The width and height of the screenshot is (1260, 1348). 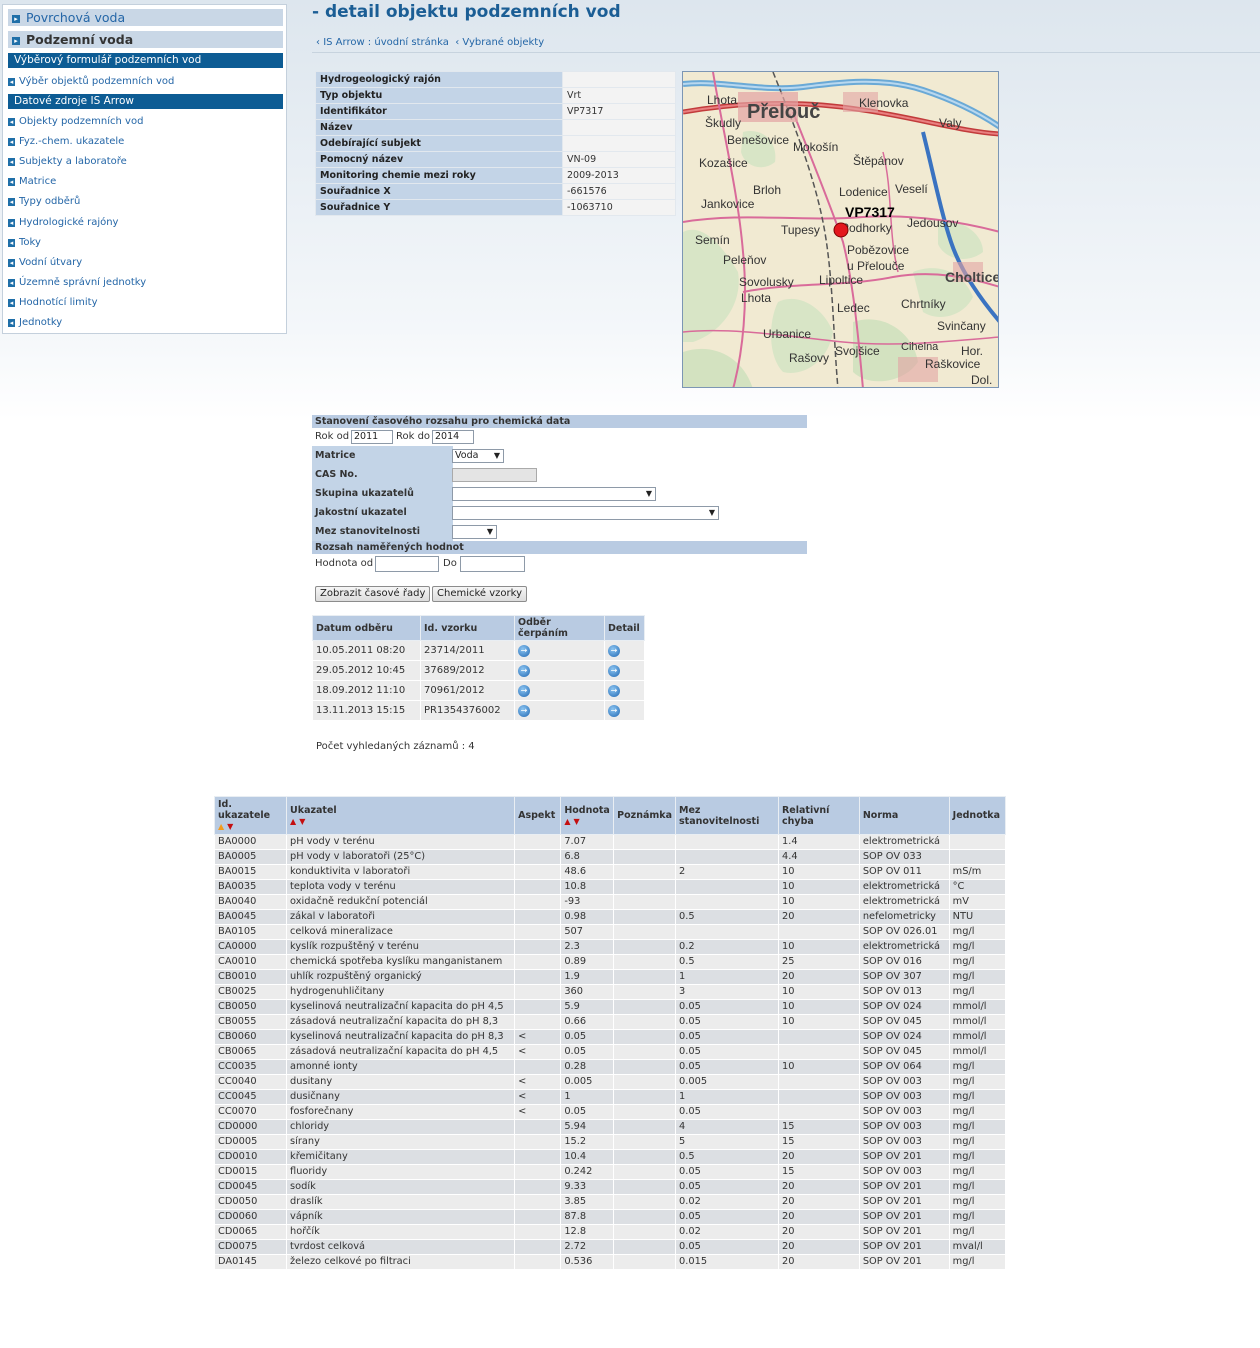 What do you see at coordinates (977, 815) in the screenshot?
I see `results-header-cell: Jednotka` at bounding box center [977, 815].